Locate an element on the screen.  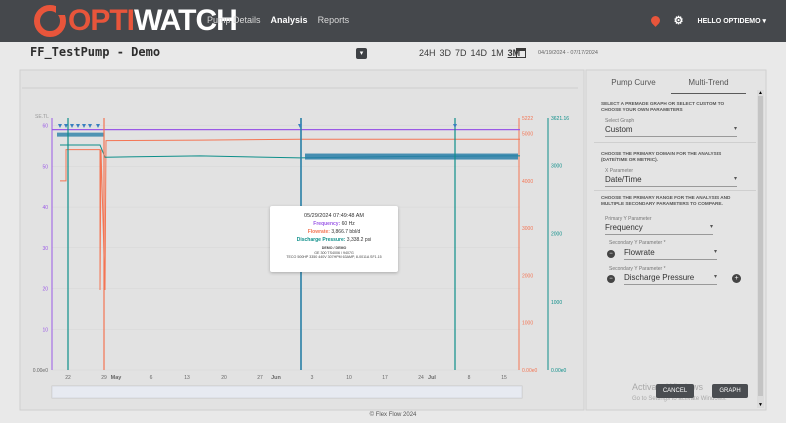
main-nav: Pump Details Analysis Reports is located at coordinates (278, 20).